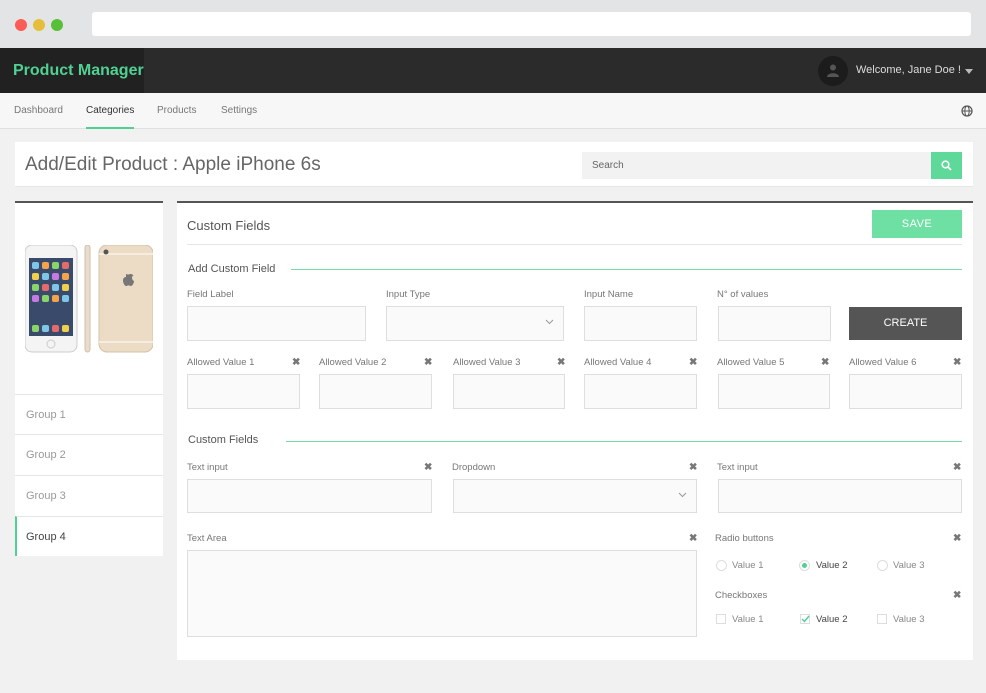  What do you see at coordinates (207, 467) in the screenshot?
I see `text-input-label-1: Text input` at bounding box center [207, 467].